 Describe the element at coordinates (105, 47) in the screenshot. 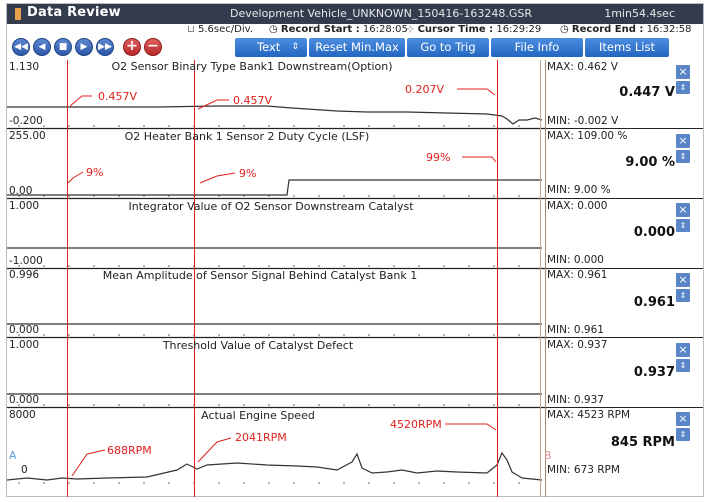

I see `fast-forward-button: ▶▶` at that location.